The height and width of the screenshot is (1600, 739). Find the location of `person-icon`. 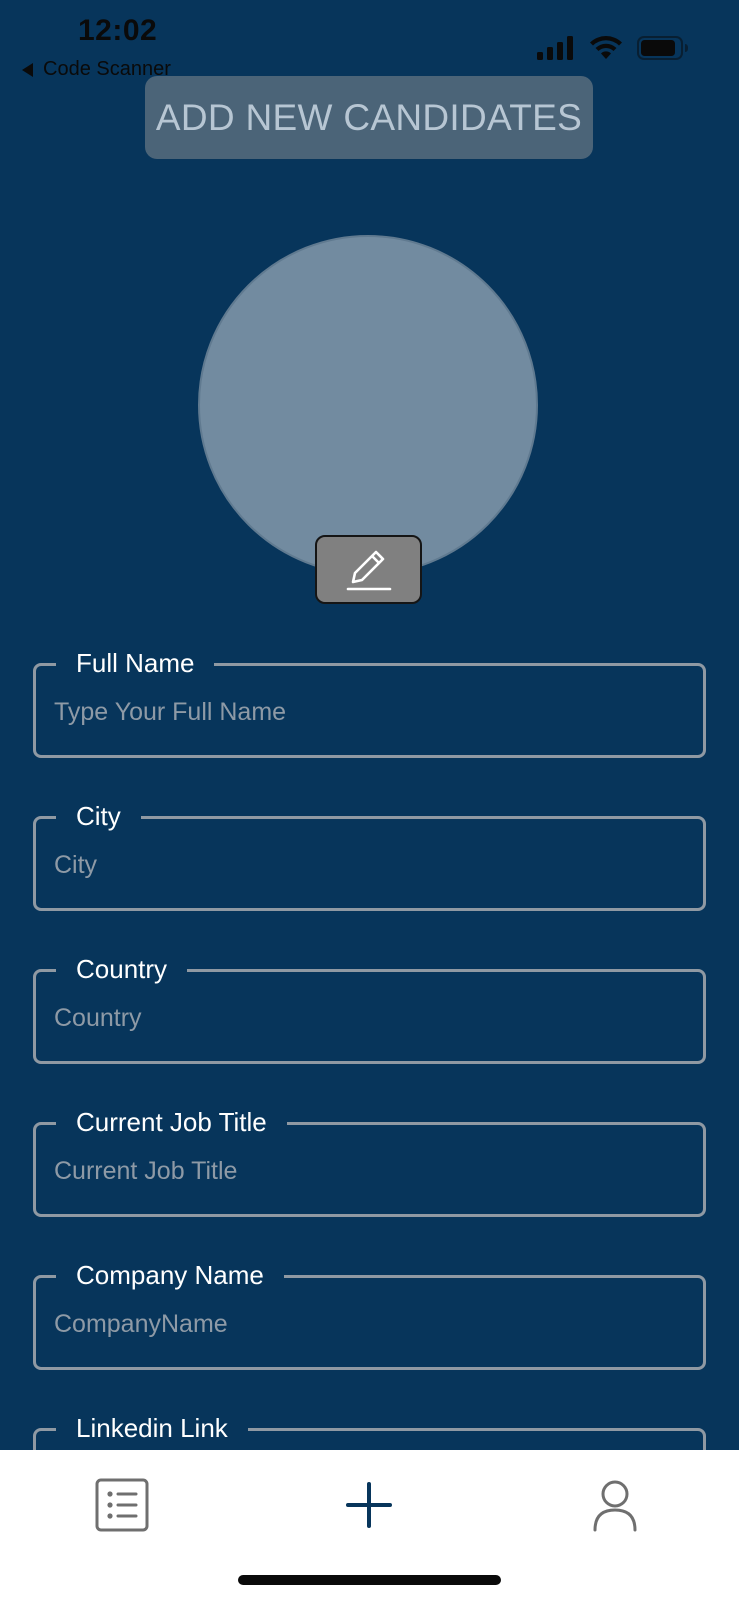

person-icon is located at coordinates (615, 1506).